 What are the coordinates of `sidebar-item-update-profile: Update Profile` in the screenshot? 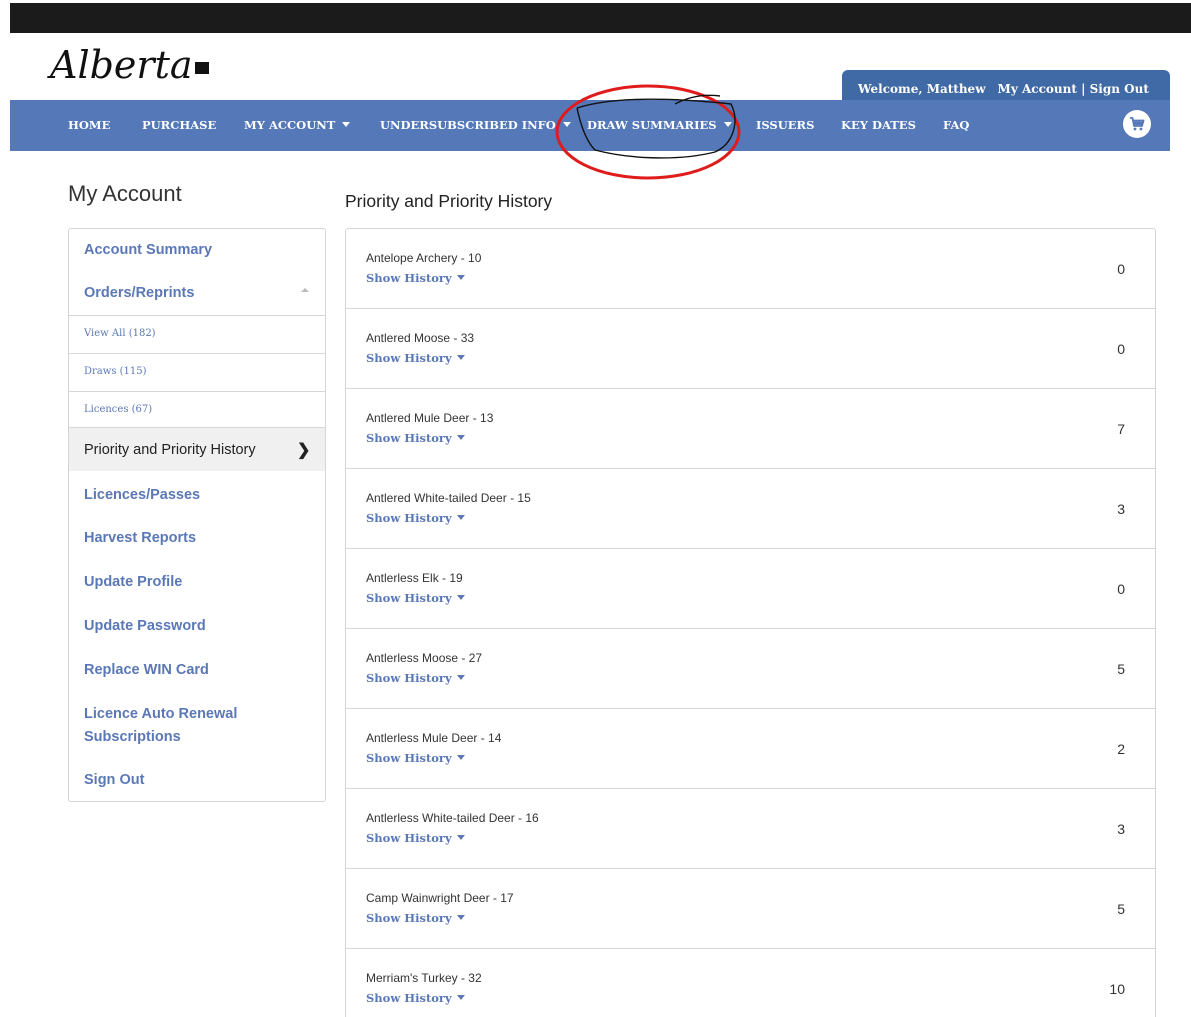 It's located at (133, 582).